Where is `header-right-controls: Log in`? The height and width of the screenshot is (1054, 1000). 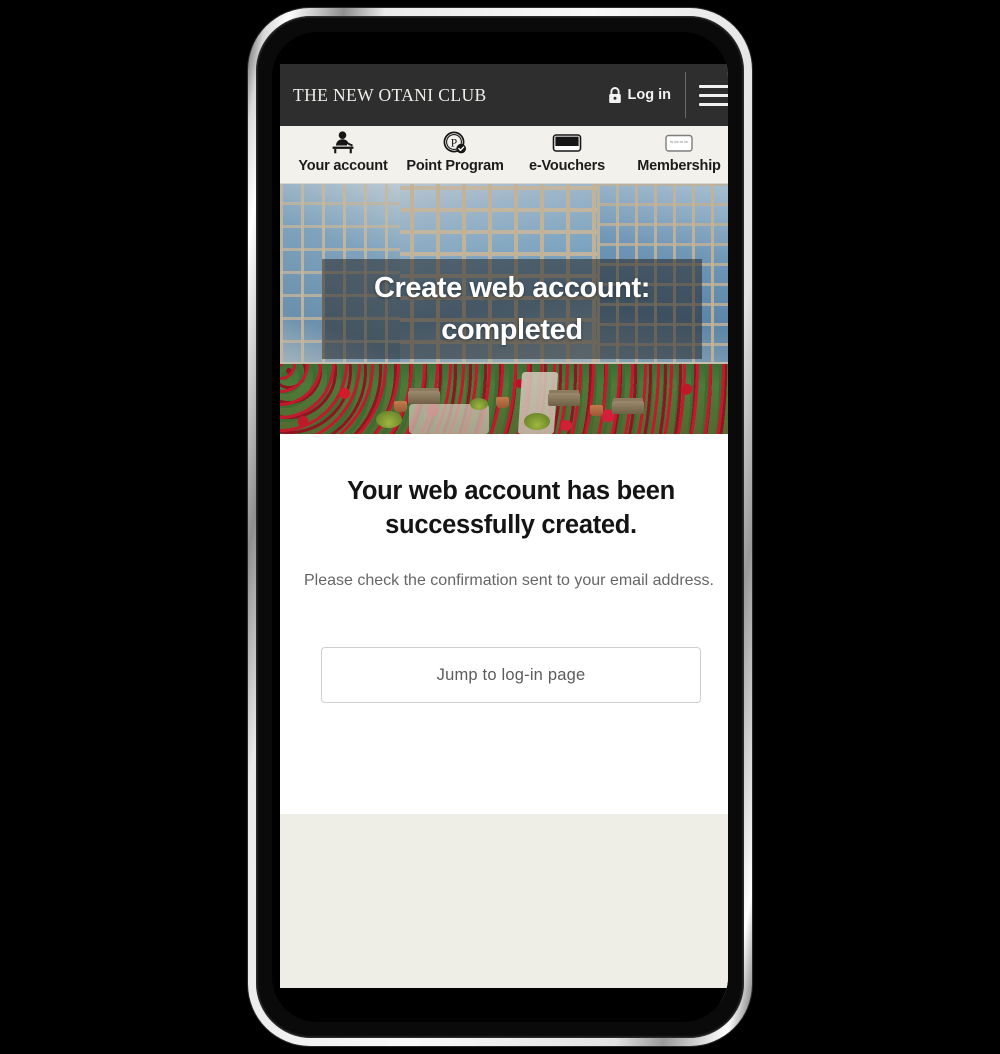 header-right-controls: Log in is located at coordinates (668, 95).